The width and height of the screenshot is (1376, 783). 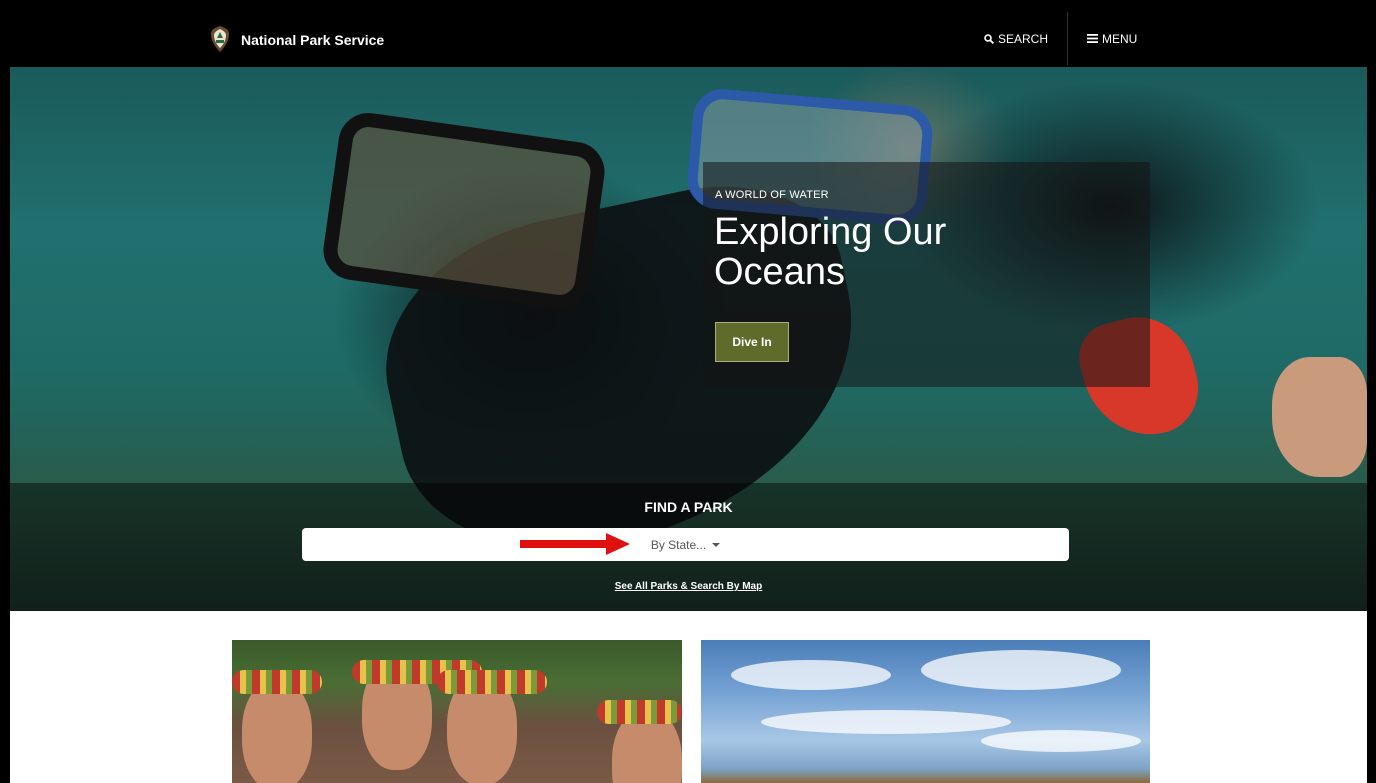 I want to click on search-icon, so click(x=989, y=38).